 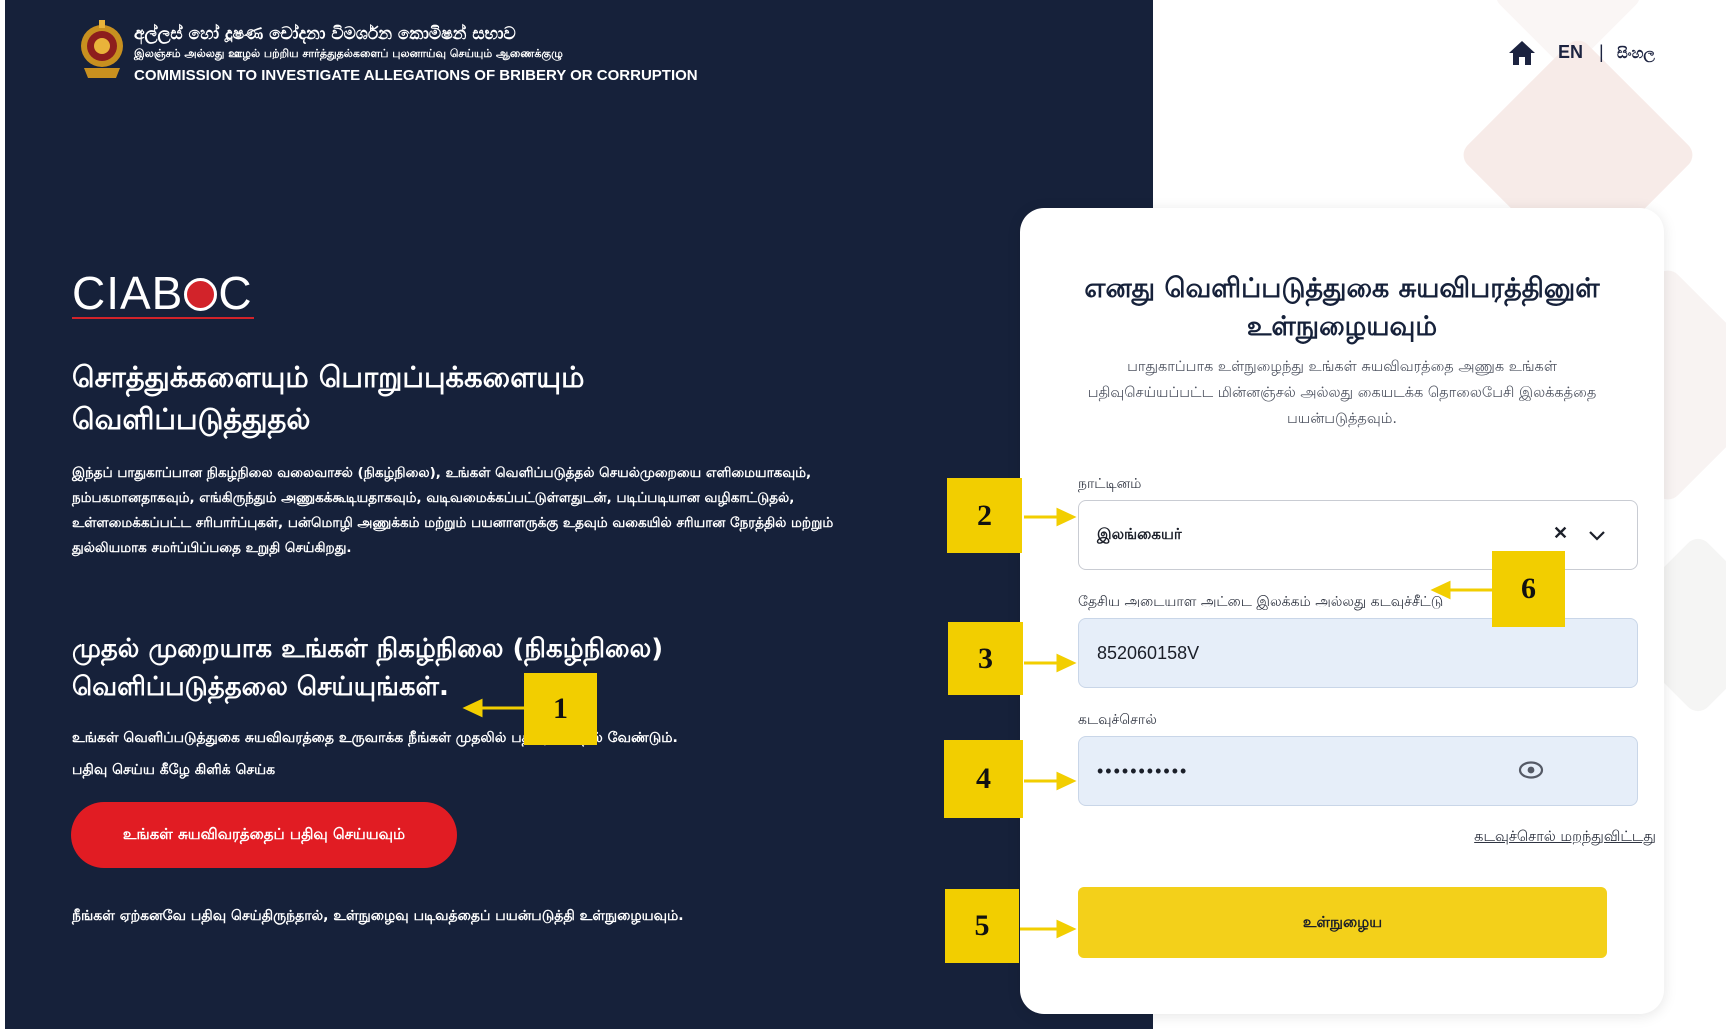 What do you see at coordinates (235, 293) in the screenshot?
I see `logo-text-suffix: C` at bounding box center [235, 293].